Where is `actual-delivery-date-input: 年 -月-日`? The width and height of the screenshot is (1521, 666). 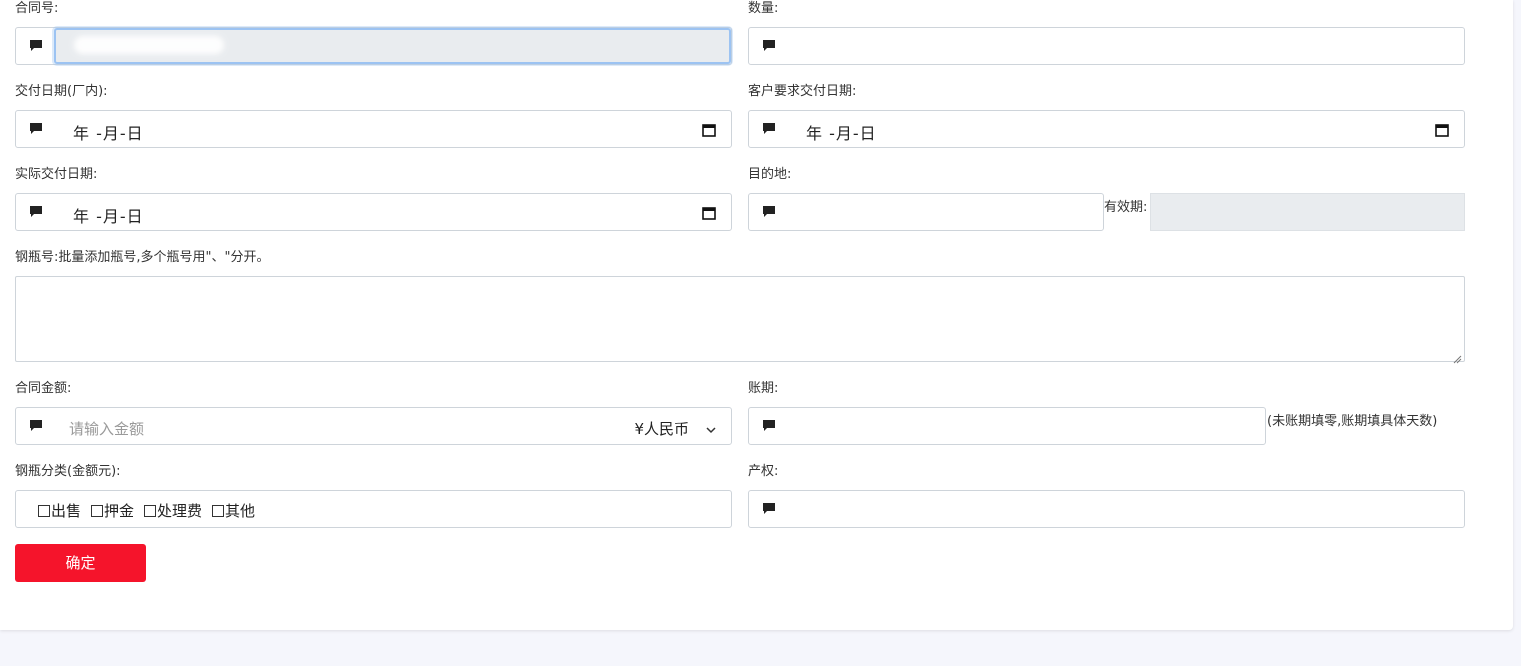
actual-delivery-date-input: 年 -月-日 is located at coordinates (373, 212).